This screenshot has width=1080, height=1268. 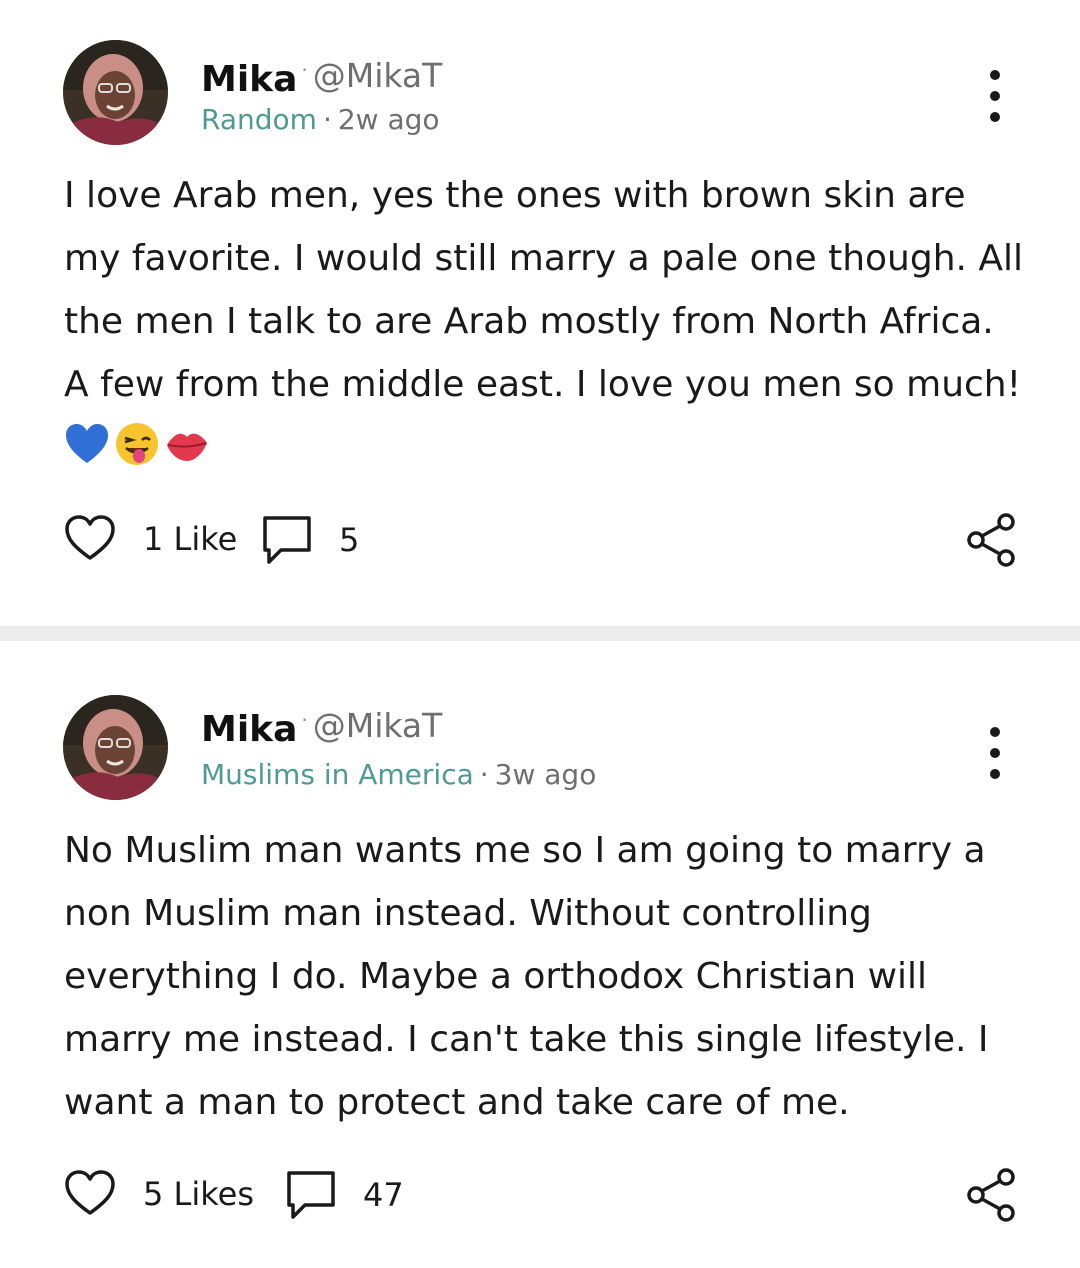 I want to click on post-time: 3w ago, so click(x=545, y=774).